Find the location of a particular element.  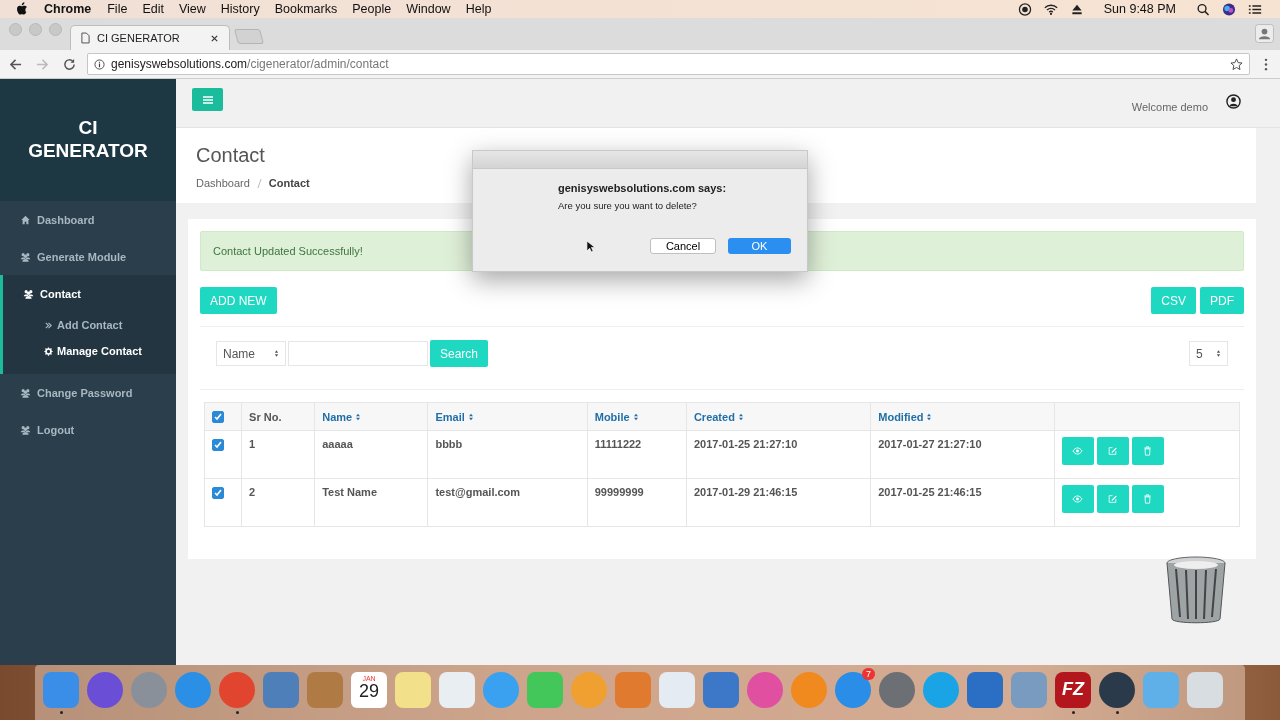

menu-item: Edit is located at coordinates (153, 9).